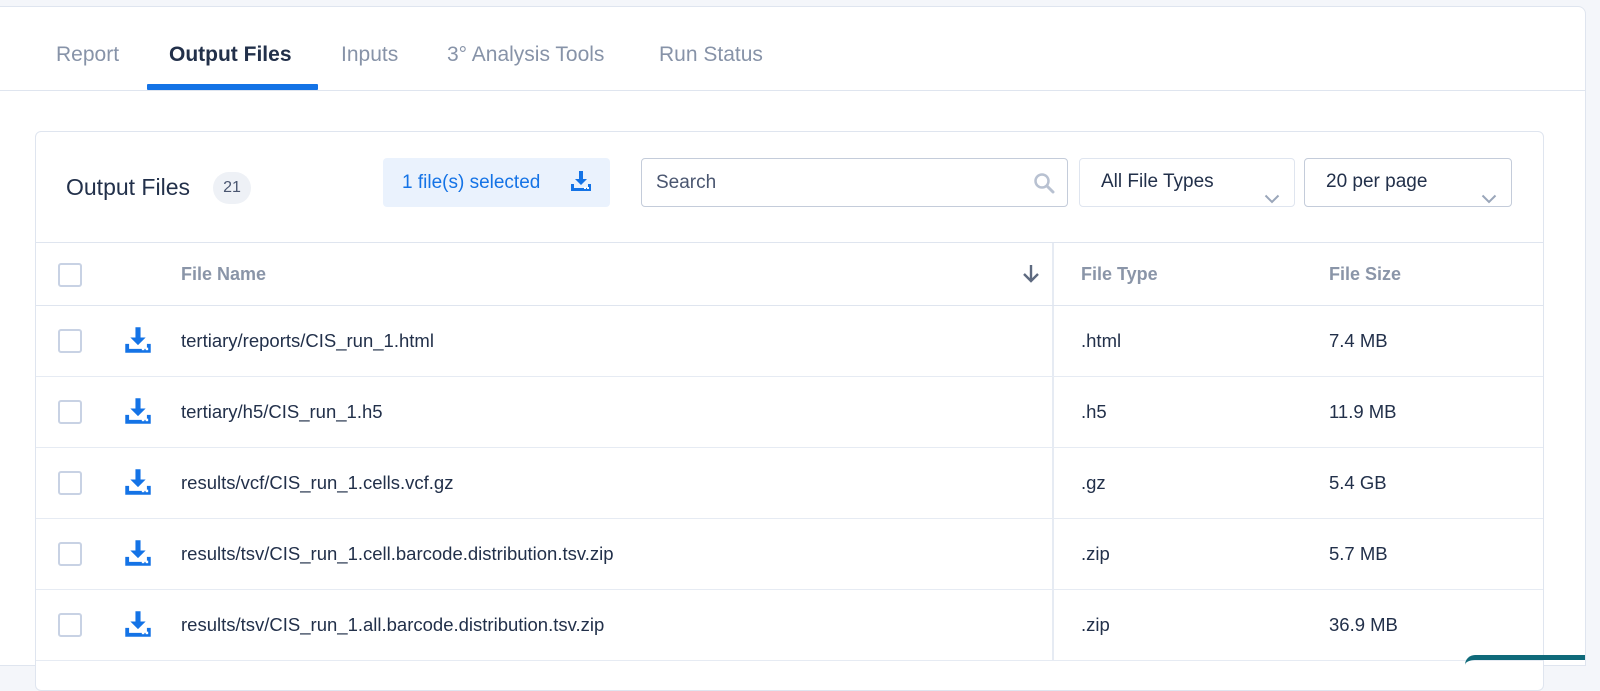 This screenshot has height=691, width=1600. What do you see at coordinates (230, 55) in the screenshot?
I see `tab-output-files: Output Files` at bounding box center [230, 55].